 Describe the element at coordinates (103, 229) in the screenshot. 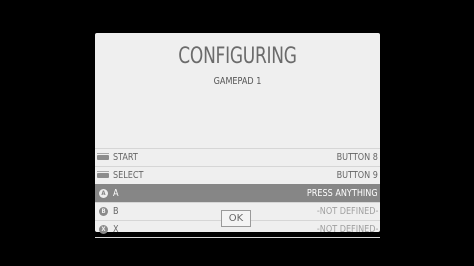

I see `x-button-icon: X` at that location.